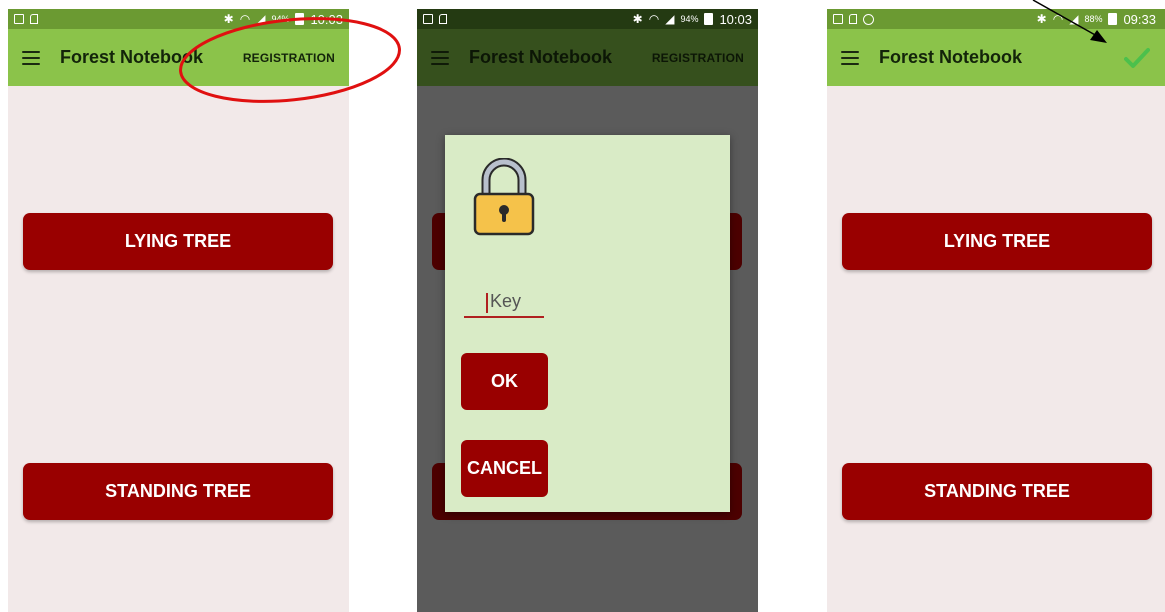 This screenshot has height=612, width=1165. Describe the element at coordinates (506, 301) in the screenshot. I see `key-placeholder: Key` at that location.